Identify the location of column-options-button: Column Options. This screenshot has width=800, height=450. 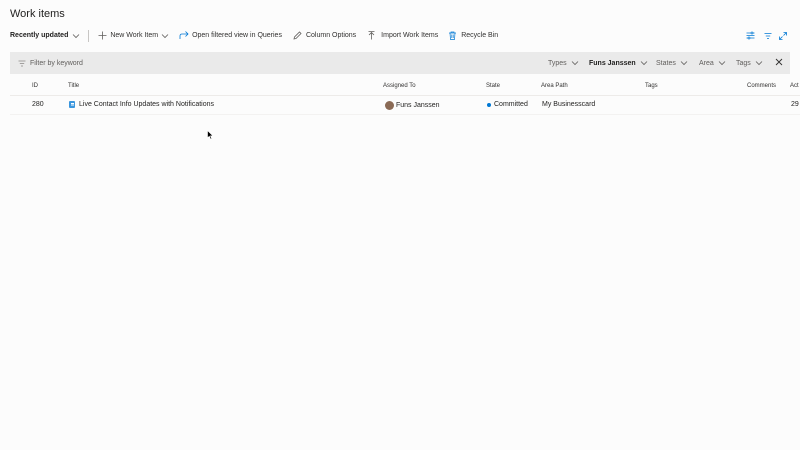
(324, 35).